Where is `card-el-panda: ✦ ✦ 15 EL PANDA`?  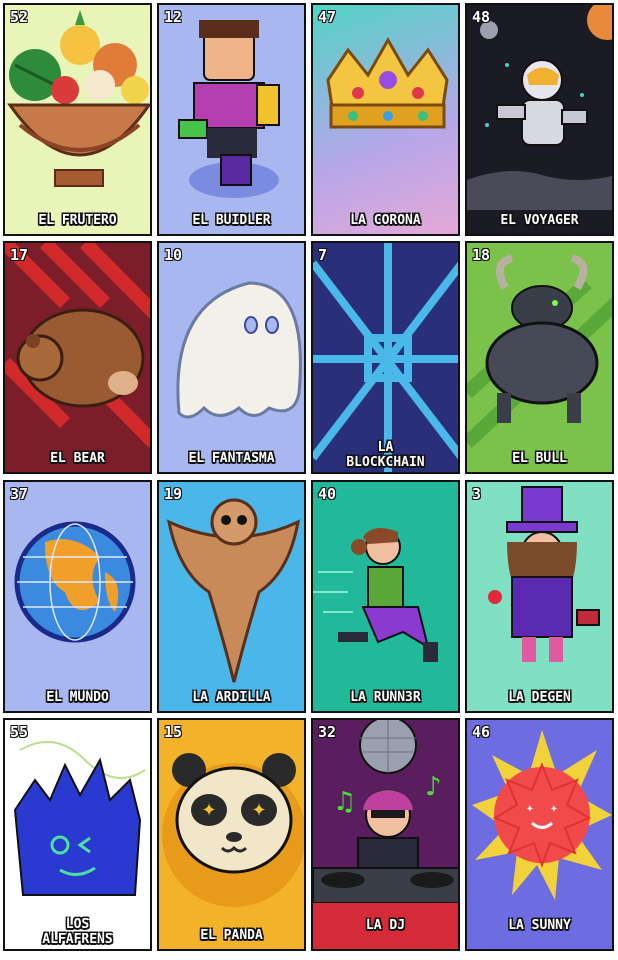 card-el-panda: ✦ ✦ 15 EL PANDA is located at coordinates (231, 834).